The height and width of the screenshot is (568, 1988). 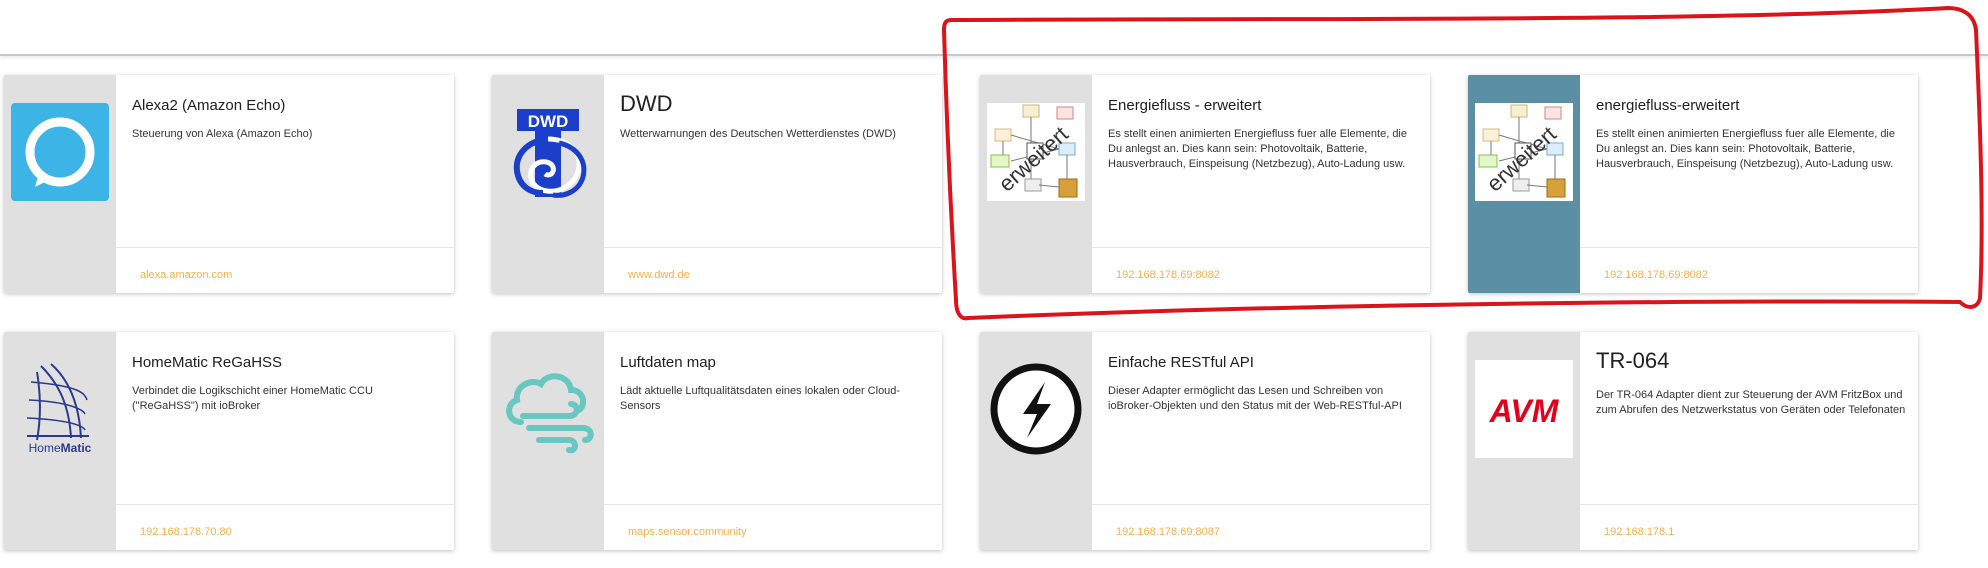 I want to click on card-link: 192.168.178.69:8087, so click(x=1168, y=532).